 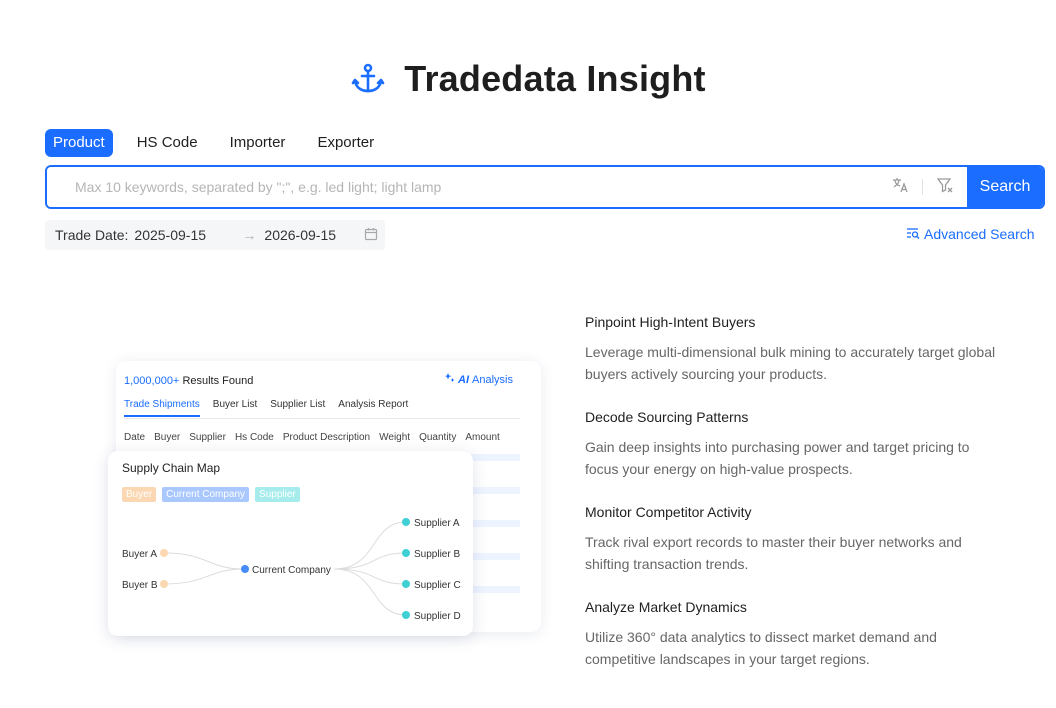 What do you see at coordinates (207, 437) in the screenshot?
I see `col-supplier: Supplier` at bounding box center [207, 437].